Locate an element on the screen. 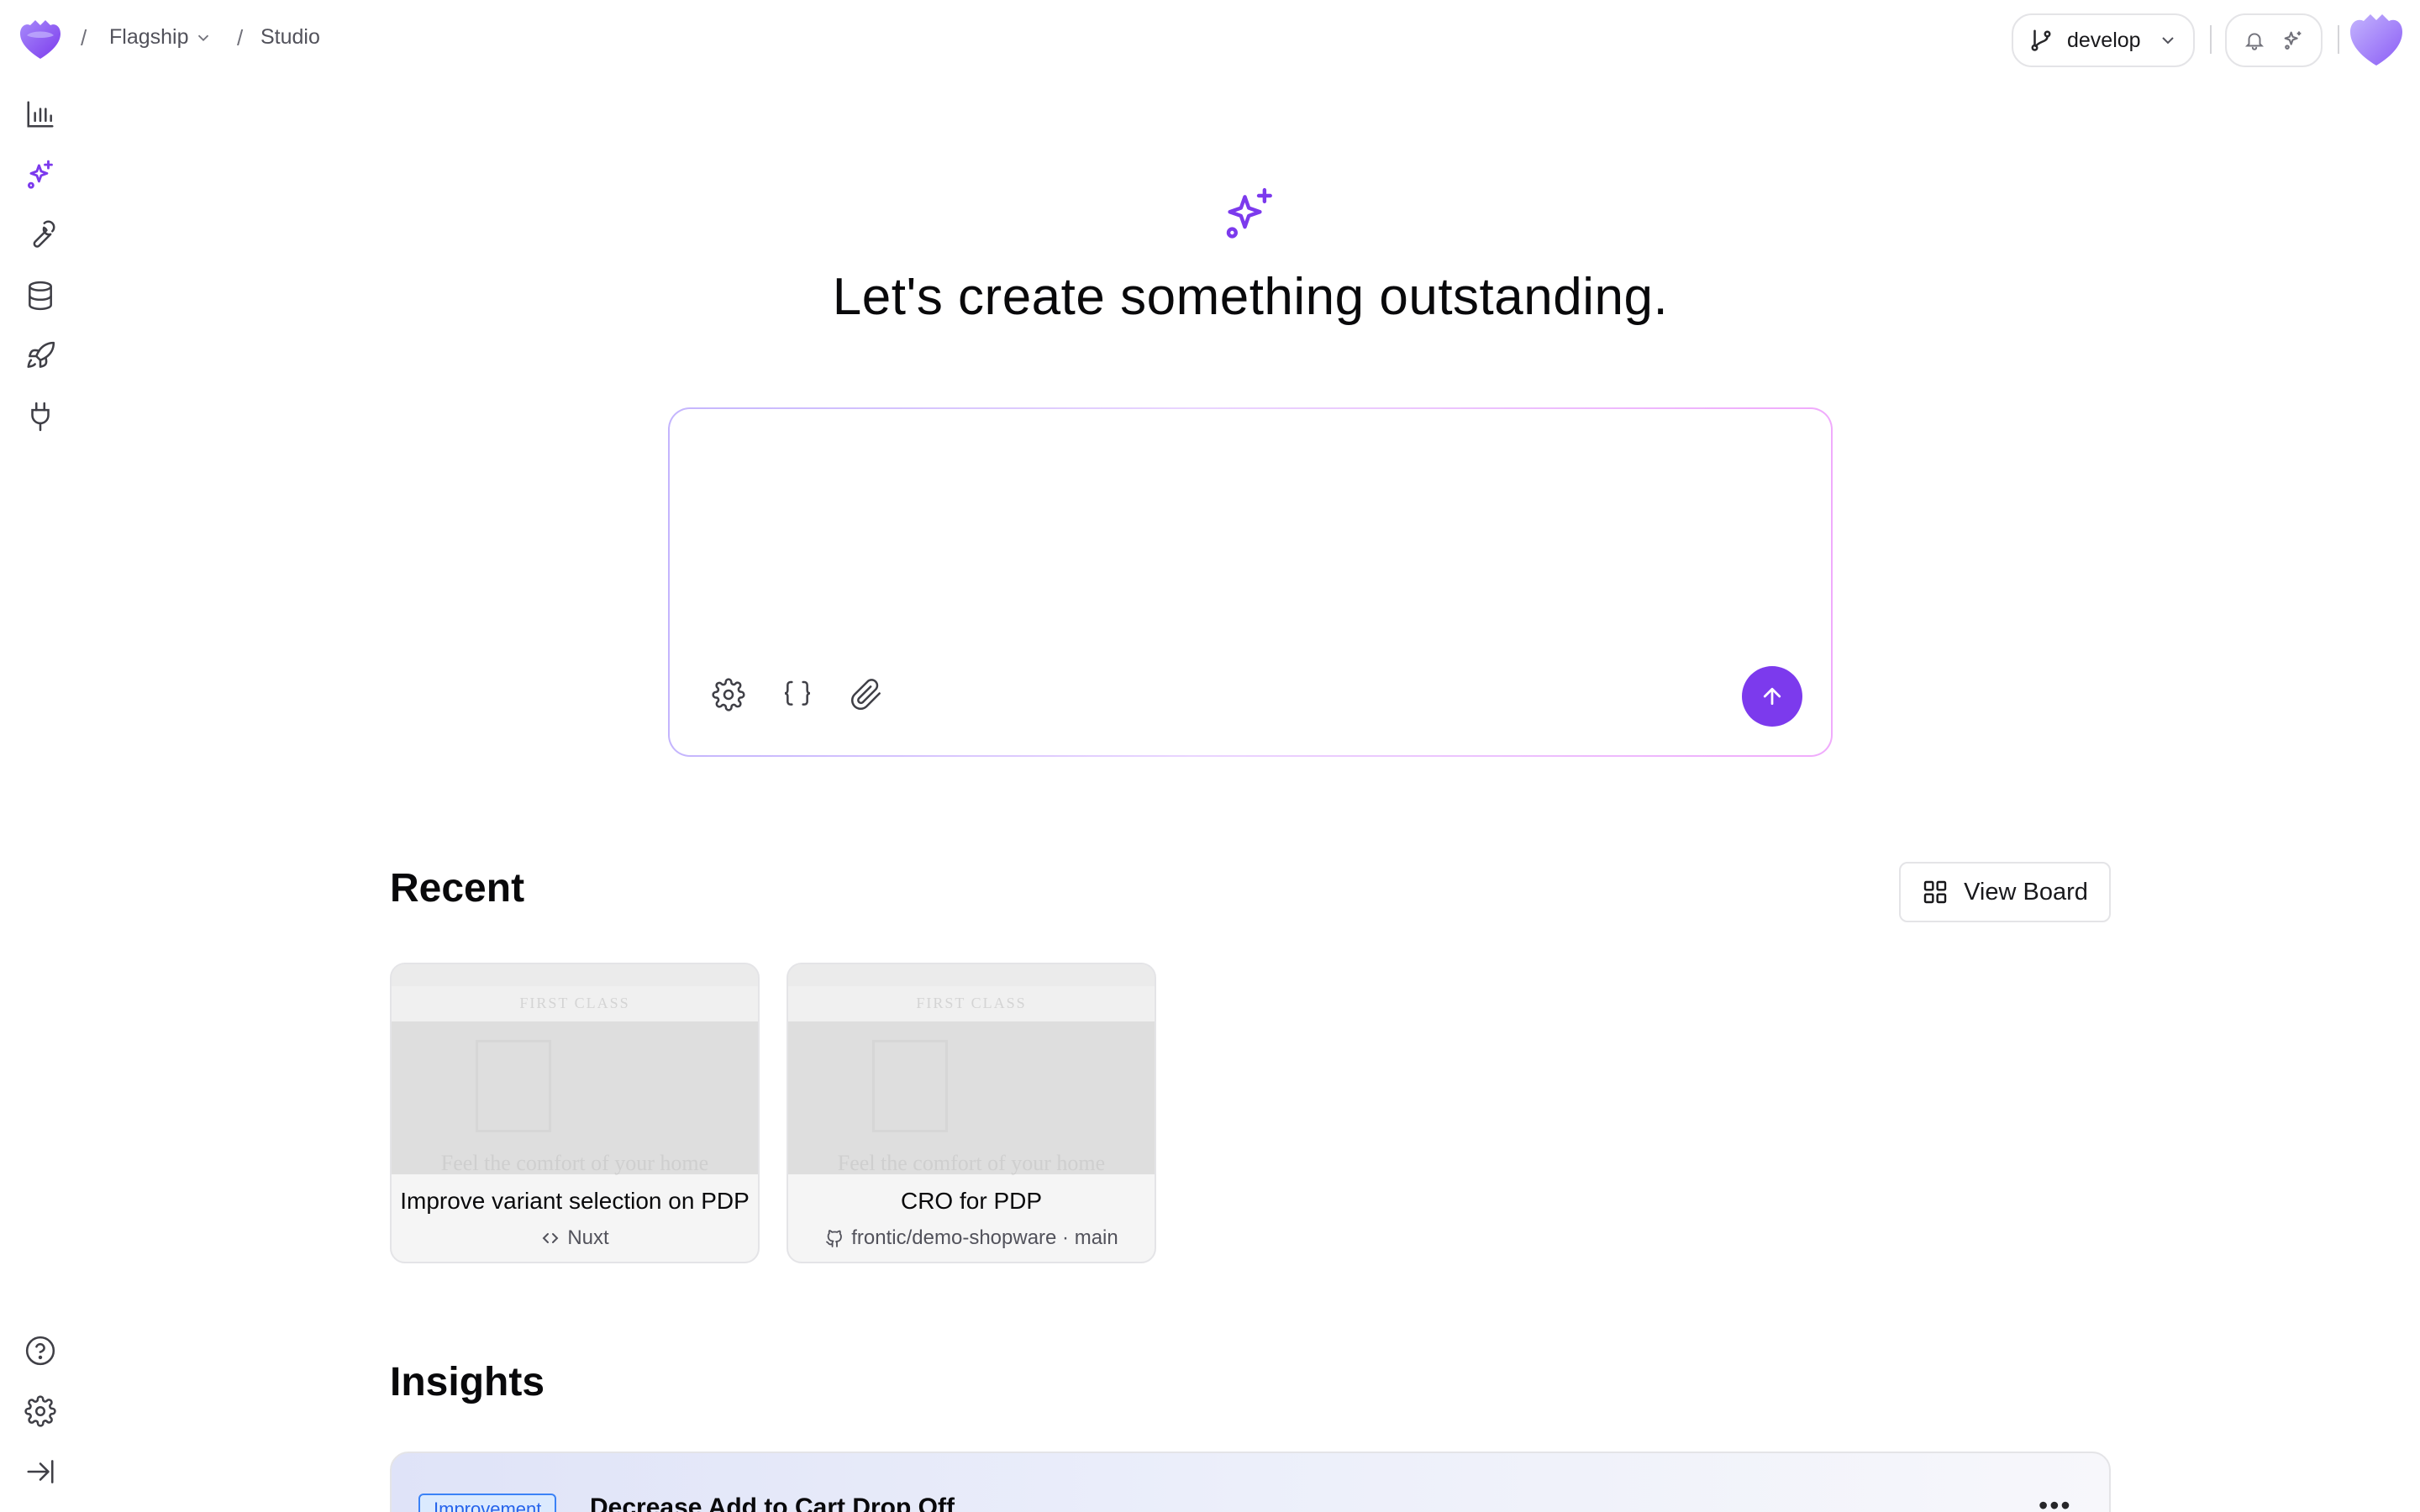 The height and width of the screenshot is (1512, 2420). prompt-settings-button is located at coordinates (728, 694).